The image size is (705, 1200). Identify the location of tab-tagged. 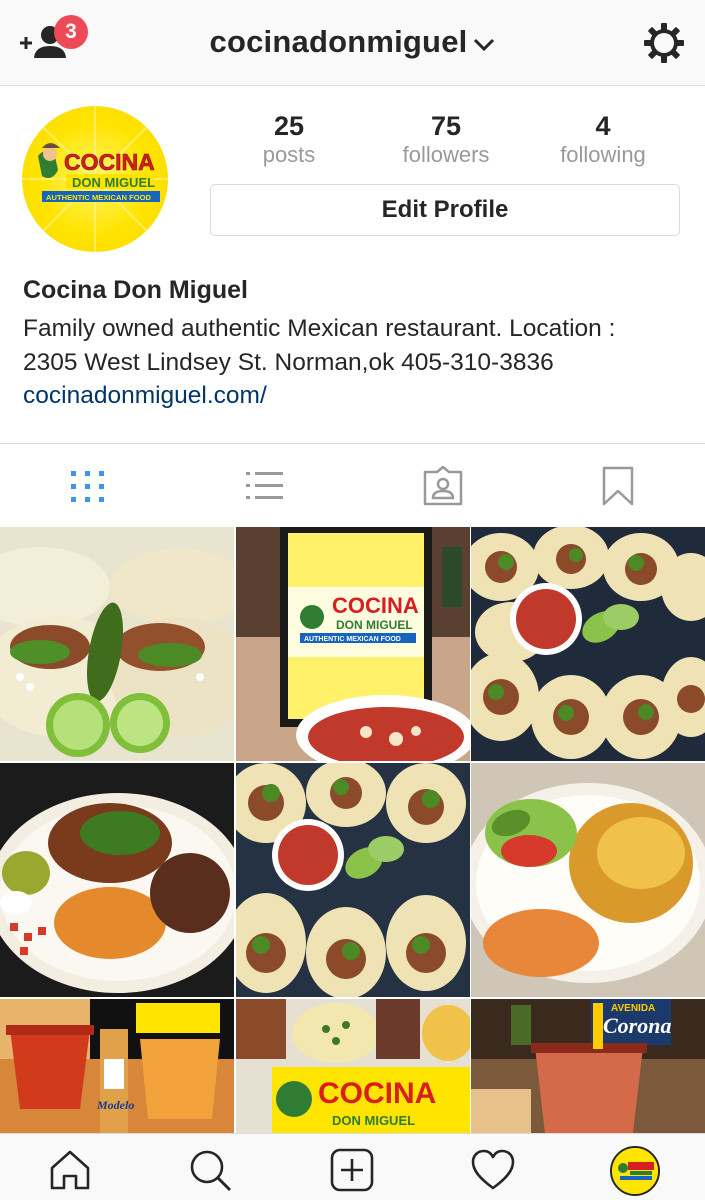
(442, 485).